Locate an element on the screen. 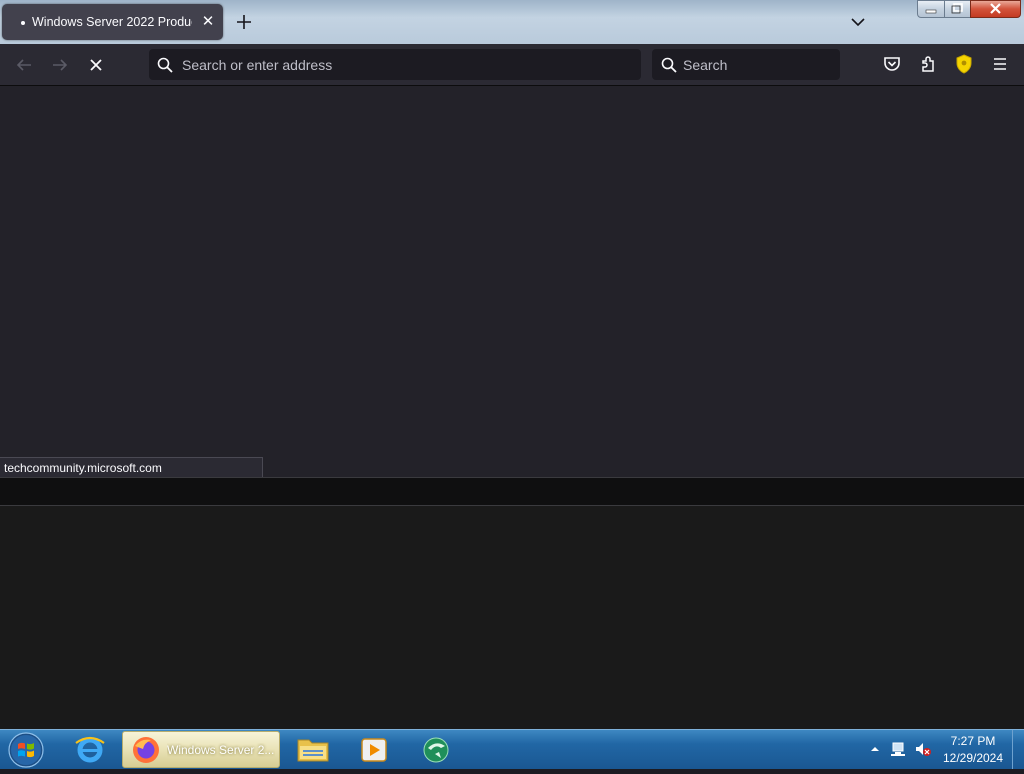  list-all-tabs-button is located at coordinates (858, 22).